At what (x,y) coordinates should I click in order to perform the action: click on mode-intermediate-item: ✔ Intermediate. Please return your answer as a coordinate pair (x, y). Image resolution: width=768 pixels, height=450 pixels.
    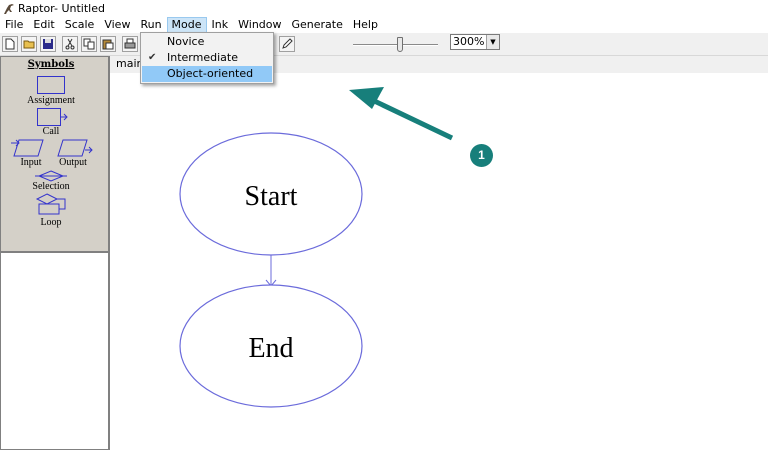
    Looking at the image, I should click on (207, 58).